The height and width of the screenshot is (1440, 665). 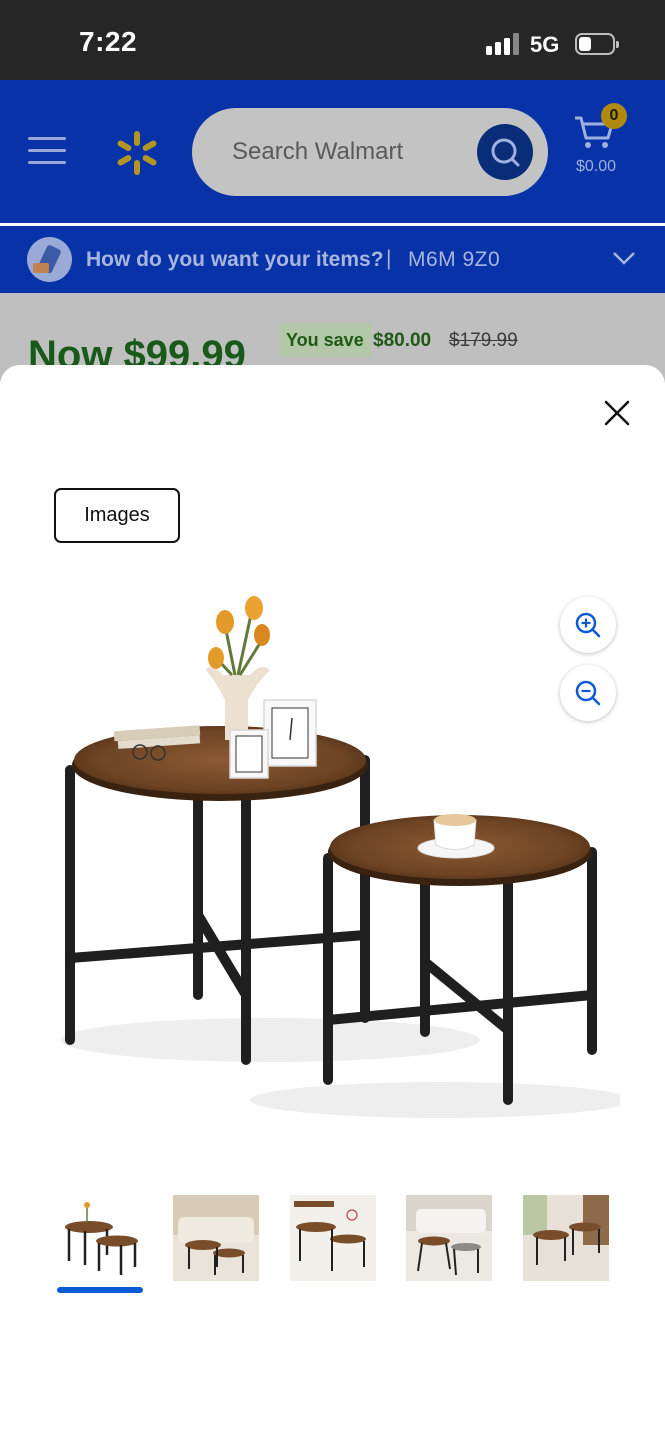 What do you see at coordinates (566, 1238) in the screenshot?
I see `thumbnail-tables-with-plants` at bounding box center [566, 1238].